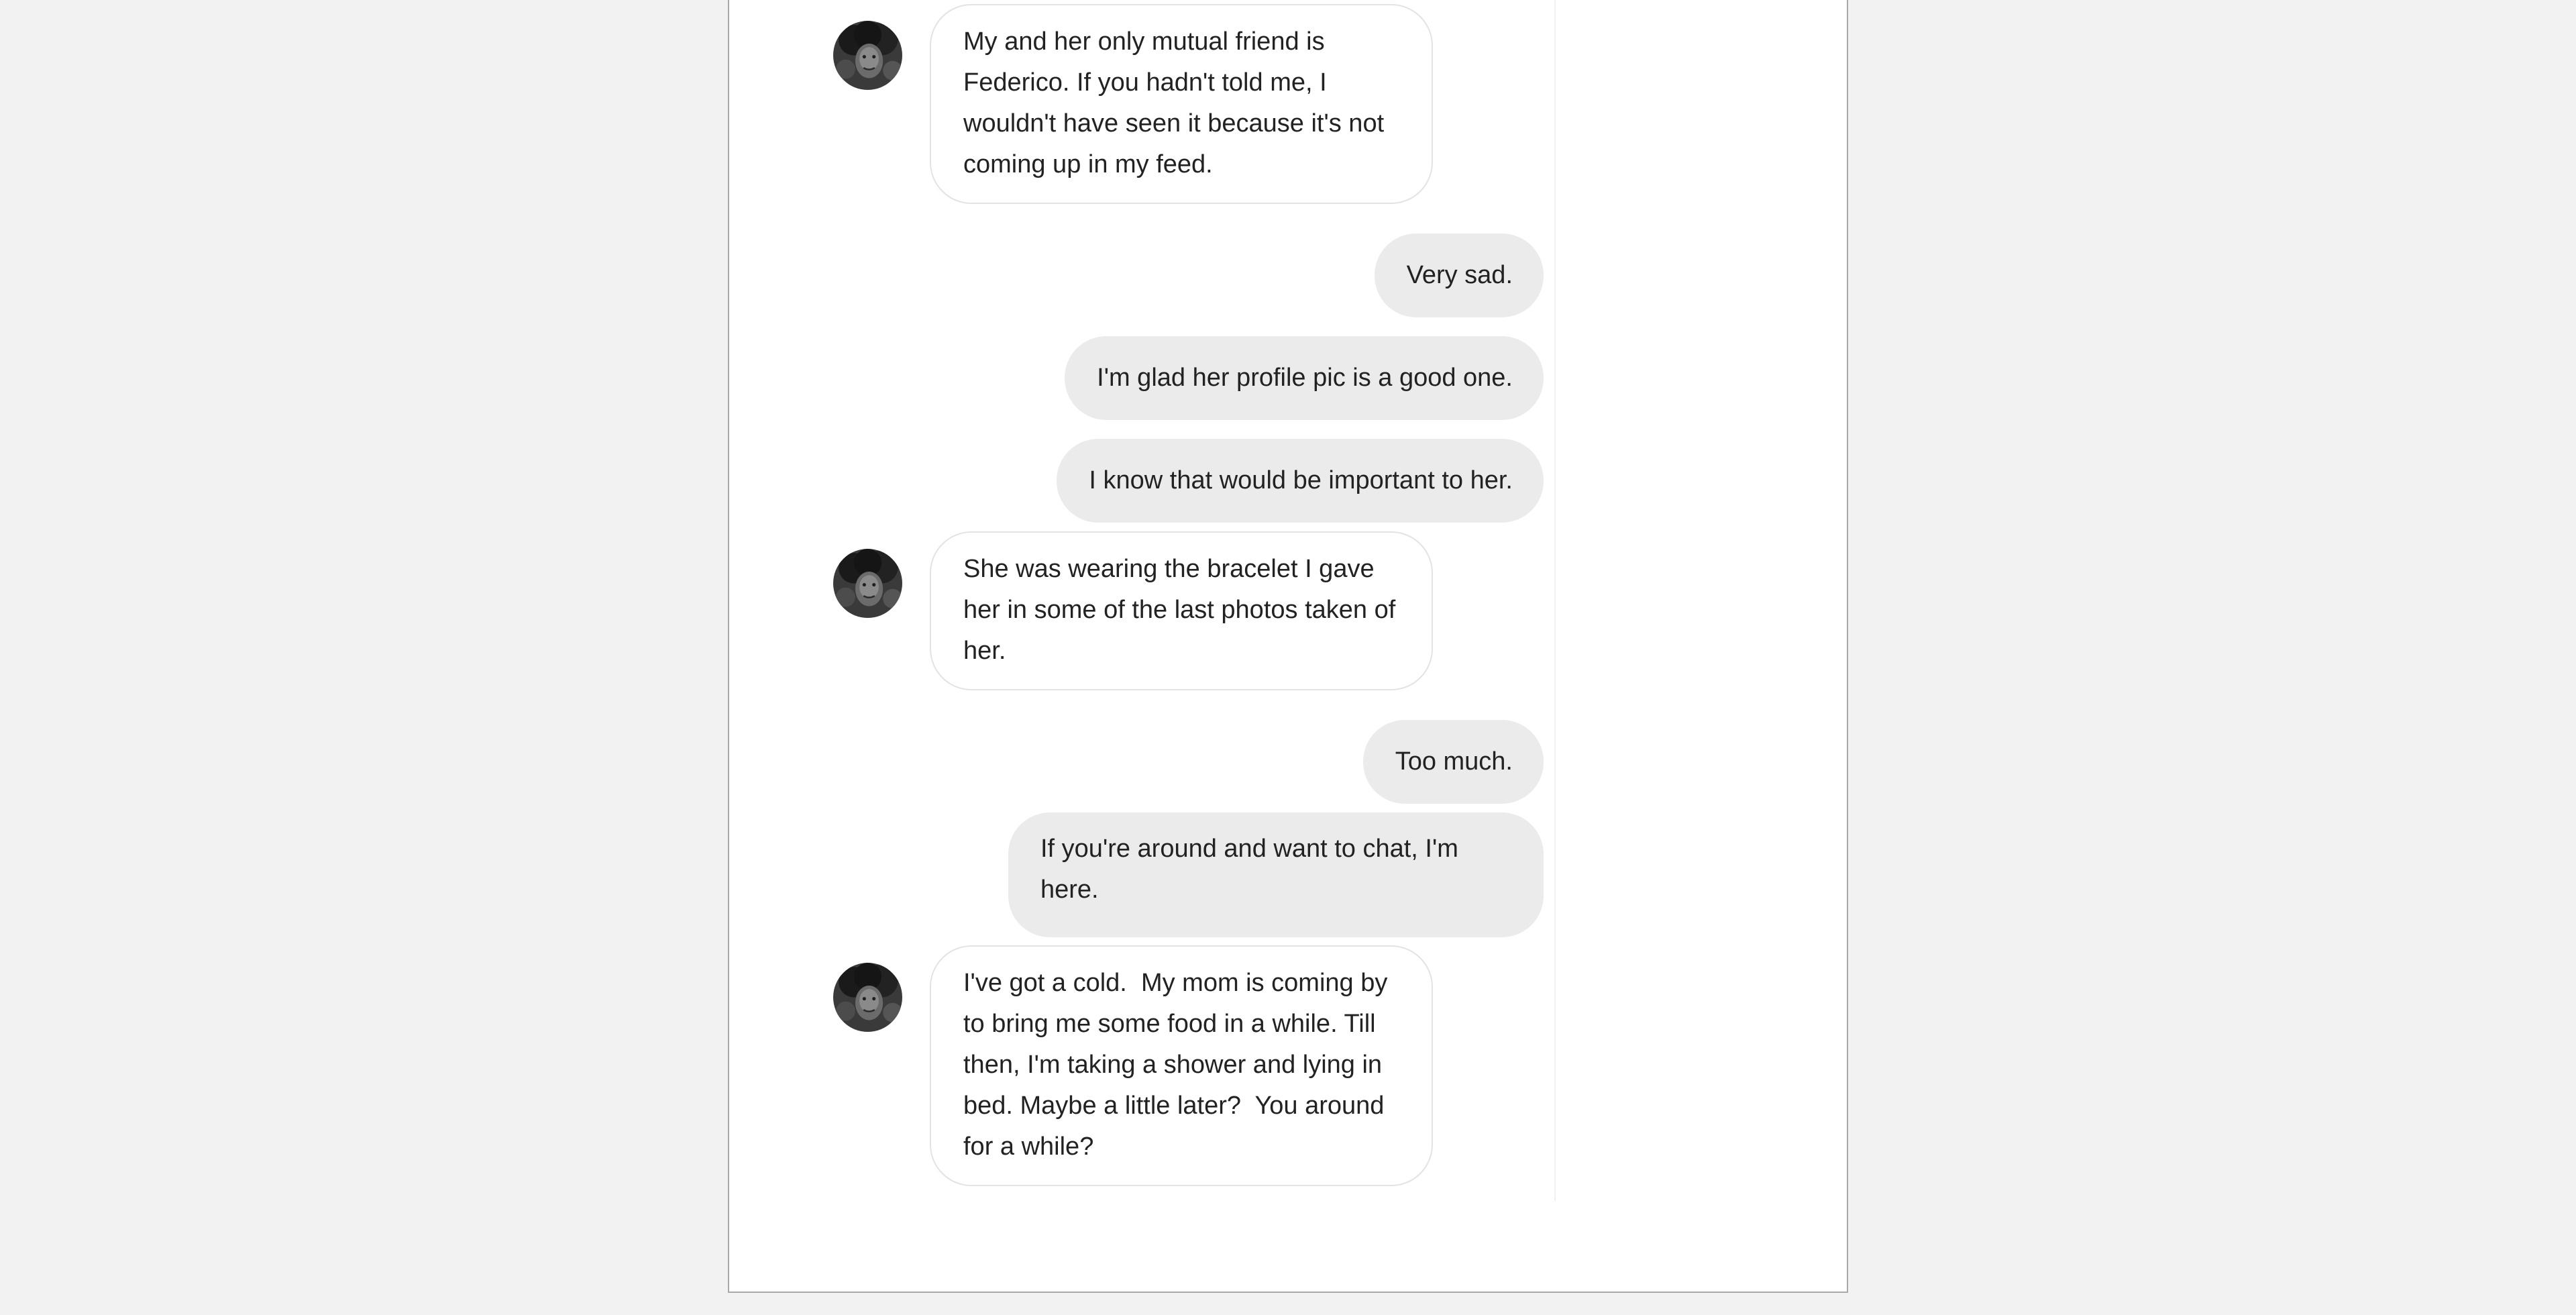  I want to click on outgoing-message: I'm glad her profile pic is a good one., so click(1304, 378).